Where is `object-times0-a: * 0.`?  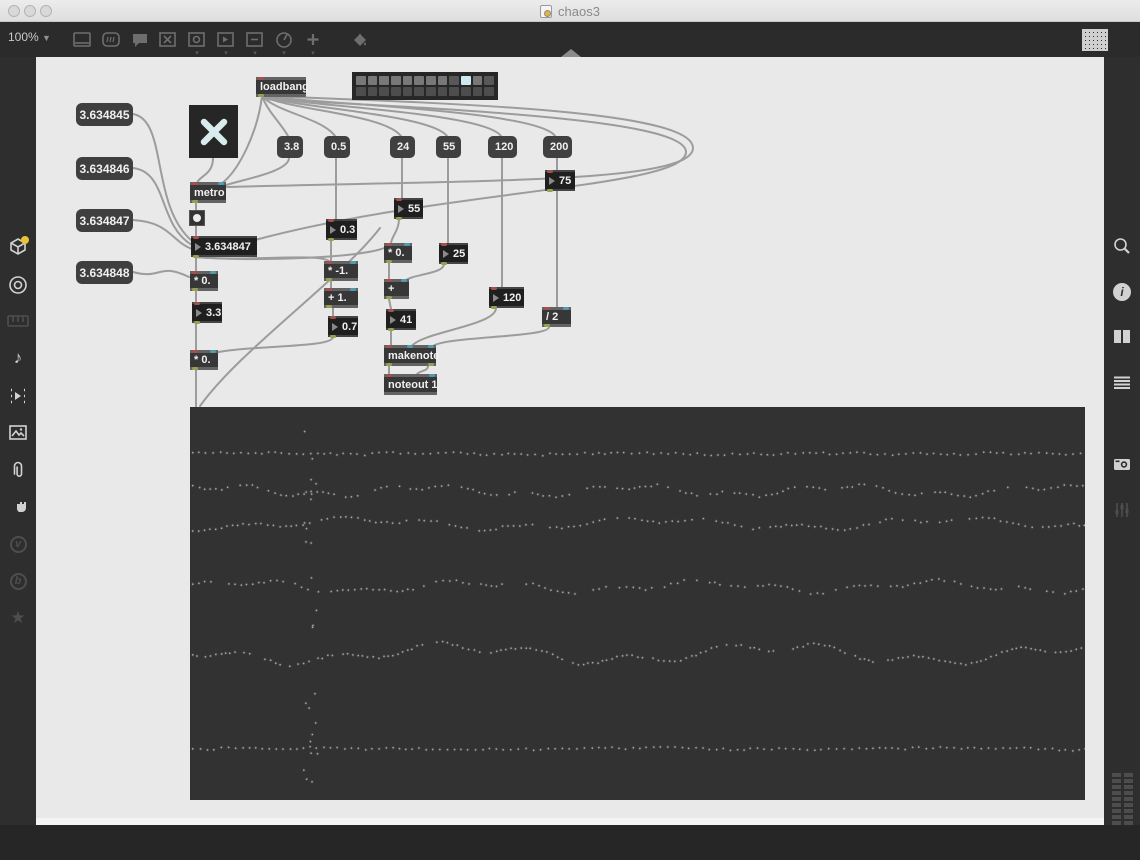
object-times0-a: * 0. is located at coordinates (204, 281).